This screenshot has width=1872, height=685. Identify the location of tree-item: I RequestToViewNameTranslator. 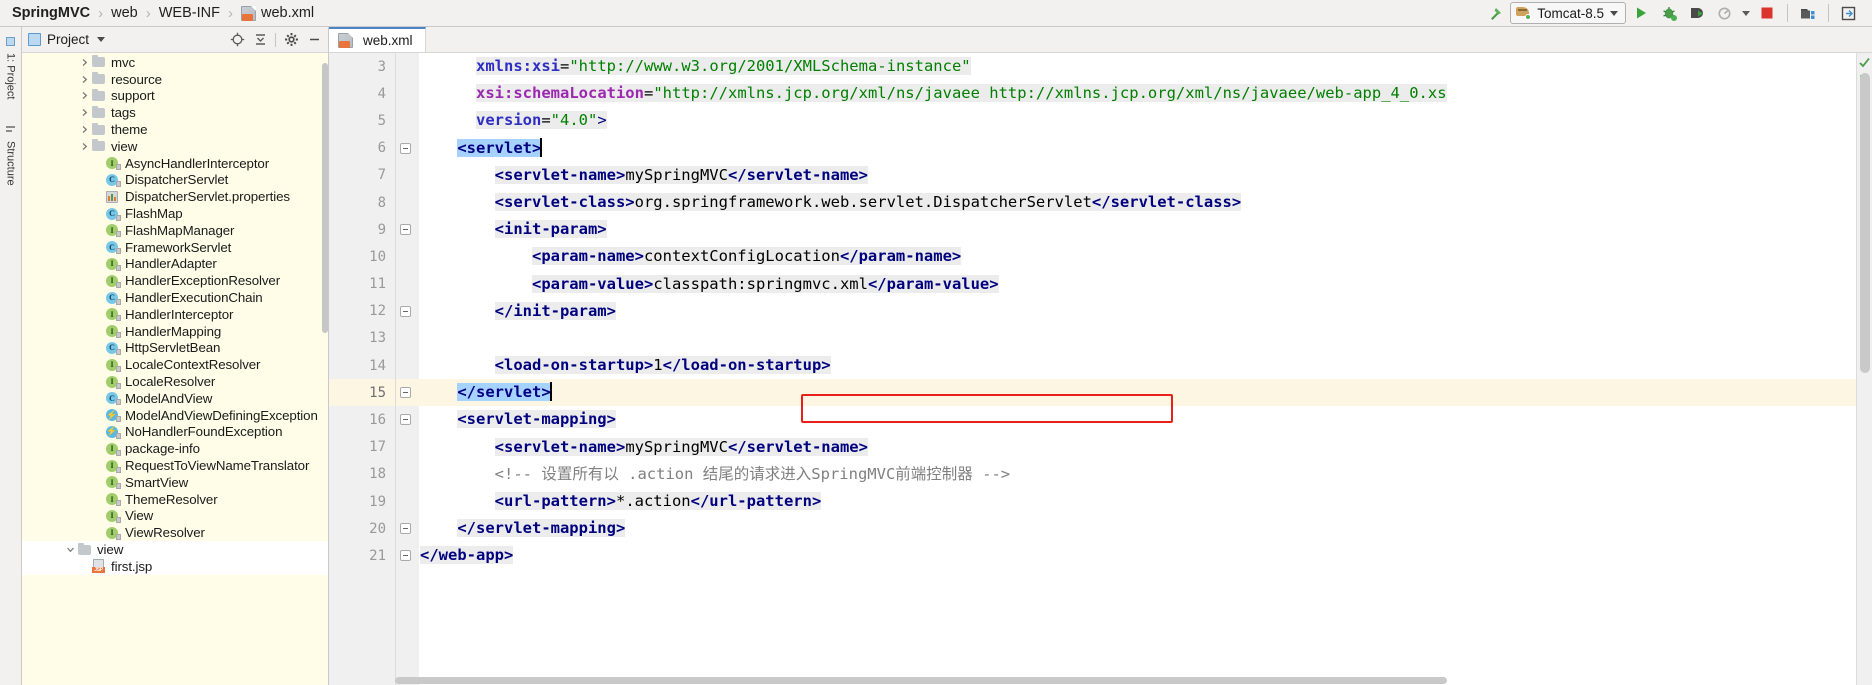
(175, 465).